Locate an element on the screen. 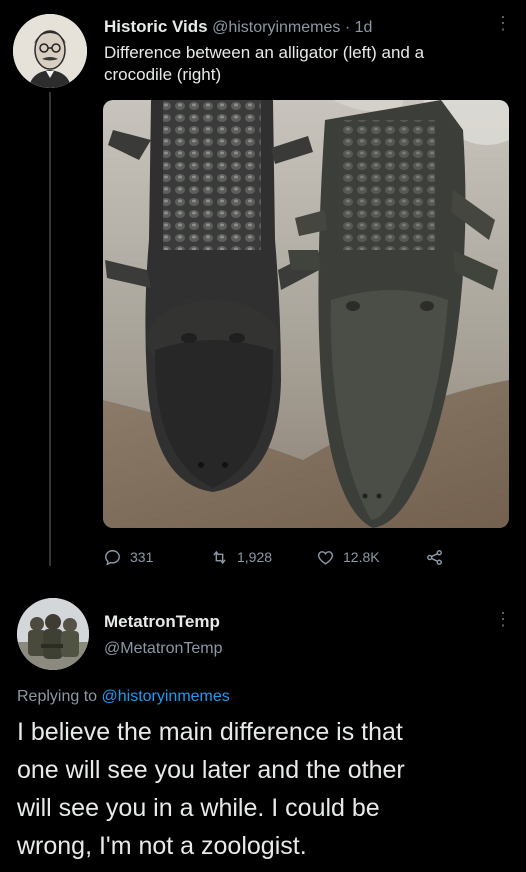  retweet-count: 1,928 is located at coordinates (255, 557).